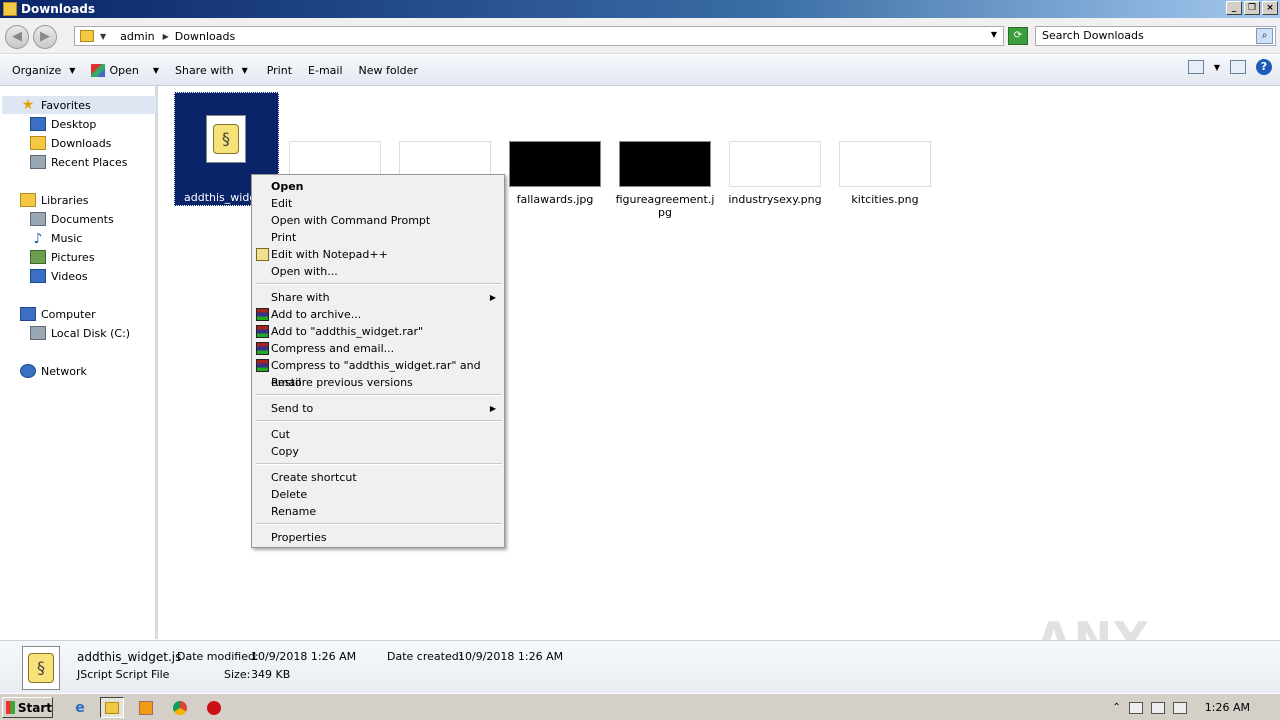 Image resolution: width=1280 pixels, height=720 pixels. Describe the element at coordinates (555, 199) in the screenshot. I see `file-name: fallawards.jpg` at that location.